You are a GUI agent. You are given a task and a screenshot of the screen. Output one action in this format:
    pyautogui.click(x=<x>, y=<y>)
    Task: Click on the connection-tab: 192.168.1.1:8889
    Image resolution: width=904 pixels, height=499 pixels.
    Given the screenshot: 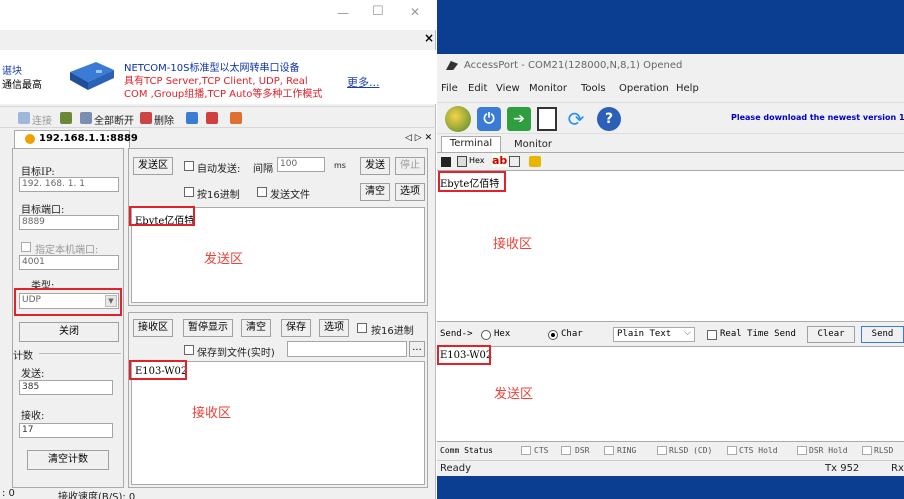 What is the action you would take?
    pyautogui.click(x=76, y=139)
    